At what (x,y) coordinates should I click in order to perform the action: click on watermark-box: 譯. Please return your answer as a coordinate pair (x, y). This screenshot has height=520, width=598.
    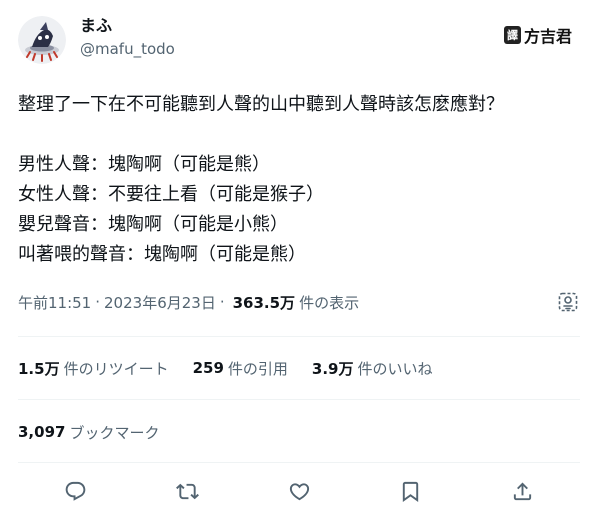
    Looking at the image, I should click on (512, 35).